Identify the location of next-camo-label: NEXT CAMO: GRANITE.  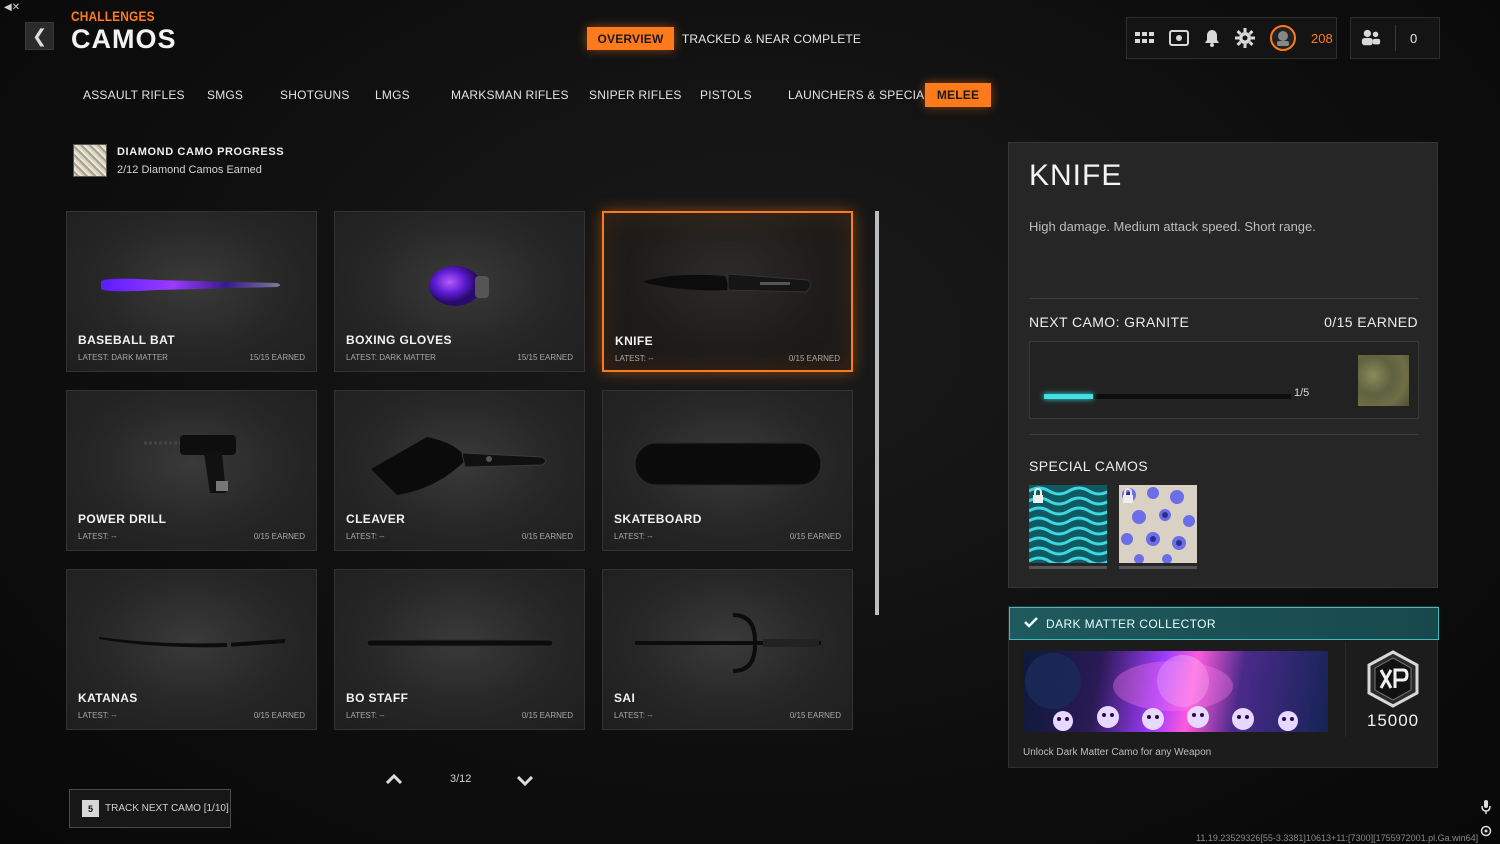
(1109, 322).